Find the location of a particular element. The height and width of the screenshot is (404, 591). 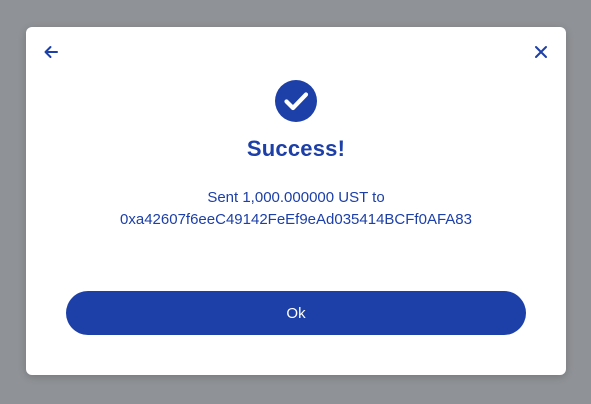

close-icon is located at coordinates (541, 52).